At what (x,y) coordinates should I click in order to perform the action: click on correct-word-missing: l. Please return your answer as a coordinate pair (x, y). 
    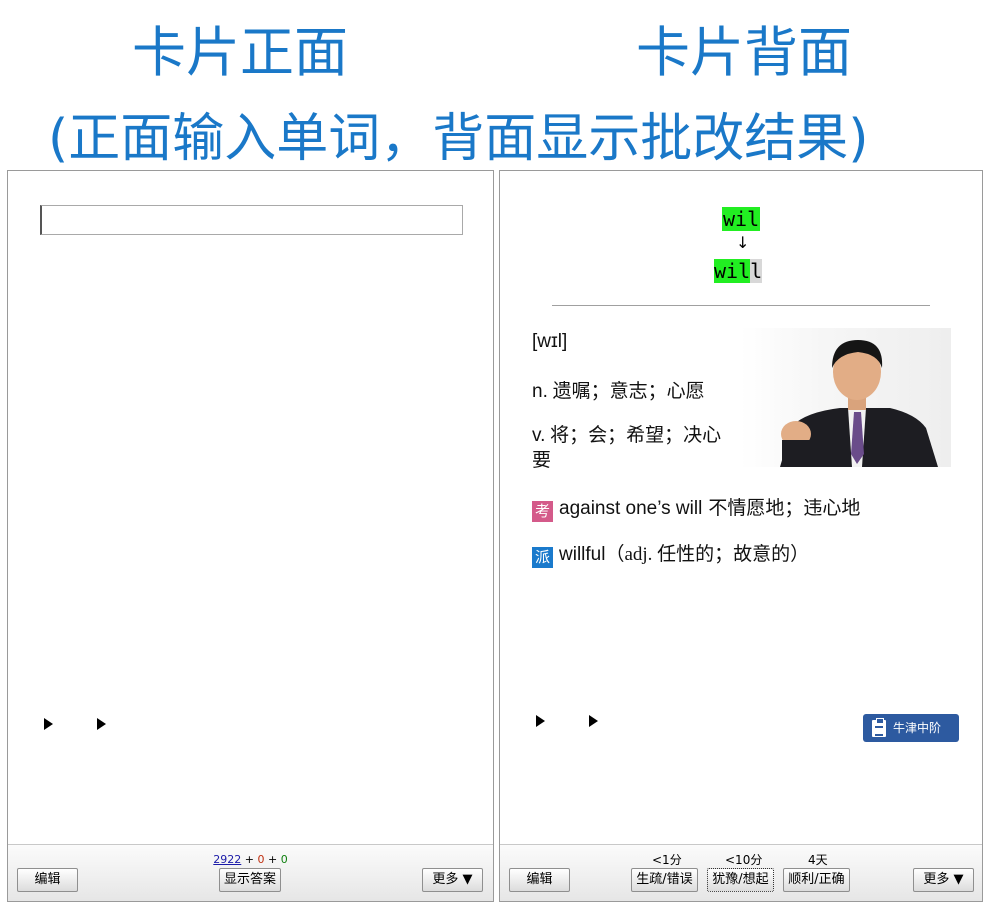
    Looking at the image, I should click on (756, 271).